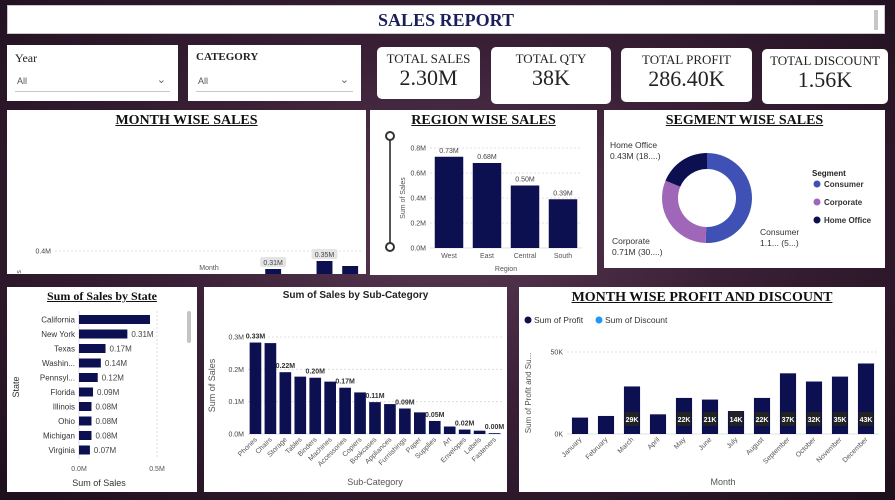  Describe the element at coordinates (465, 424) in the screenshot. I see `data-label: 0.02M` at that location.